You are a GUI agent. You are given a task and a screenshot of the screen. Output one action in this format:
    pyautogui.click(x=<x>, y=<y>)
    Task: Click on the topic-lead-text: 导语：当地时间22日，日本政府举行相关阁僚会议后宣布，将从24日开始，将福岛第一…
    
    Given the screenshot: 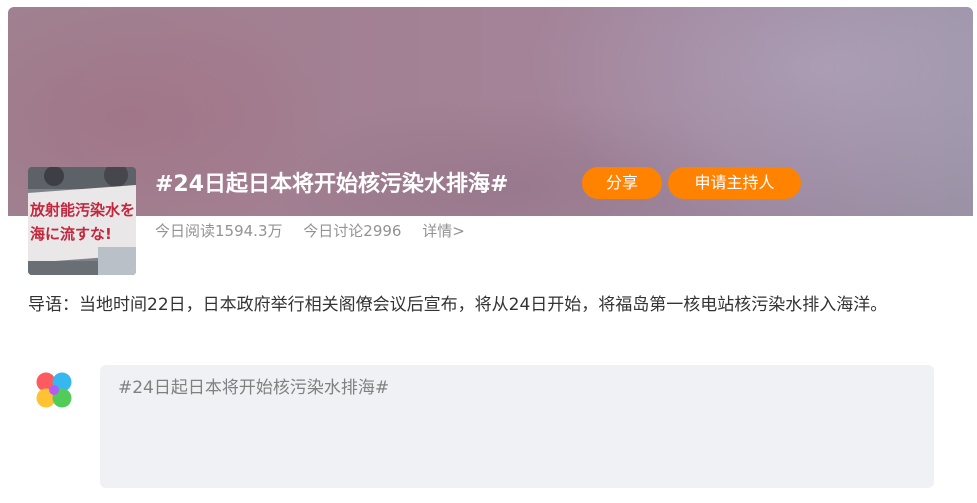 What is the action you would take?
    pyautogui.click(x=458, y=305)
    